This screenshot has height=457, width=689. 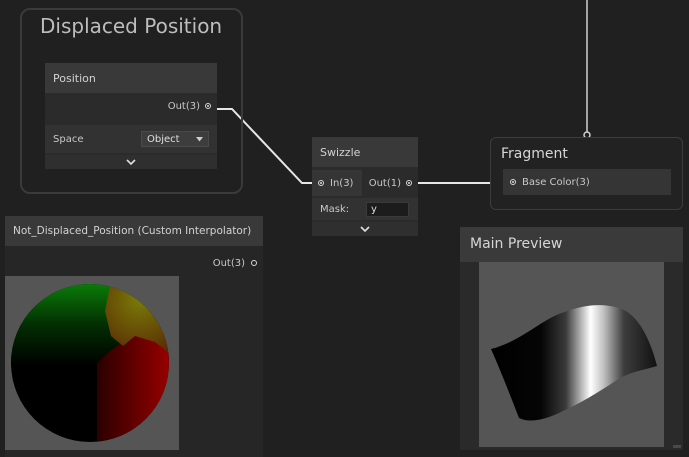 I want to click on custom-interpolator-output-row: Out(3), so click(x=134, y=263).